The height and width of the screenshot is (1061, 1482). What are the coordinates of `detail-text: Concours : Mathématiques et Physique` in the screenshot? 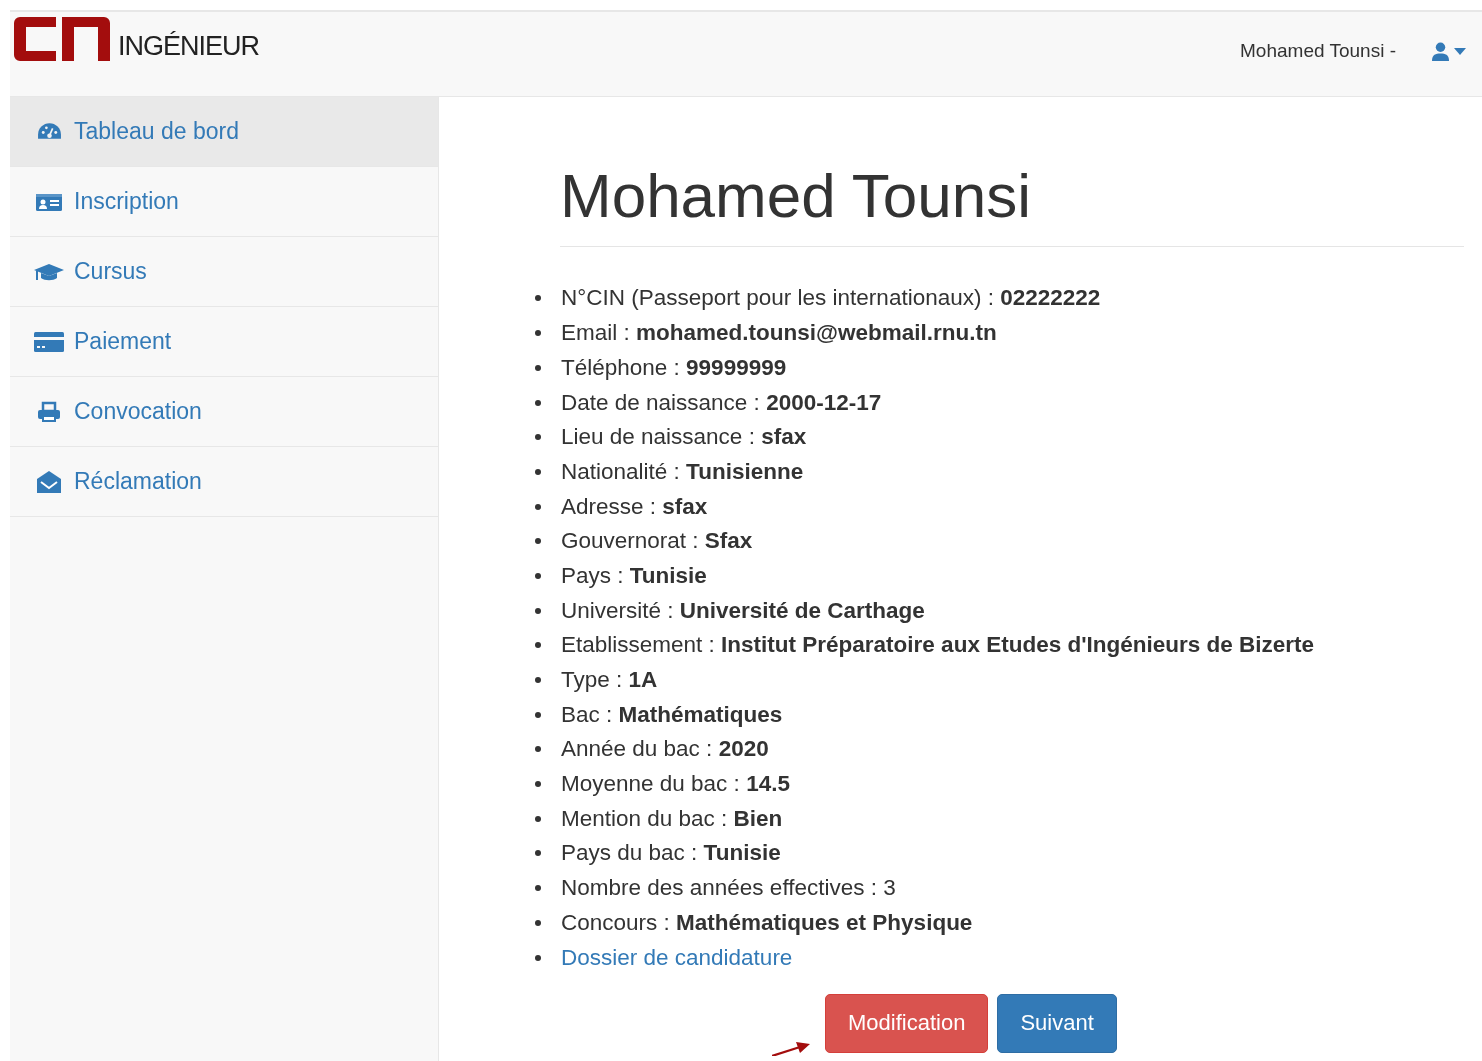 It's located at (767, 922).